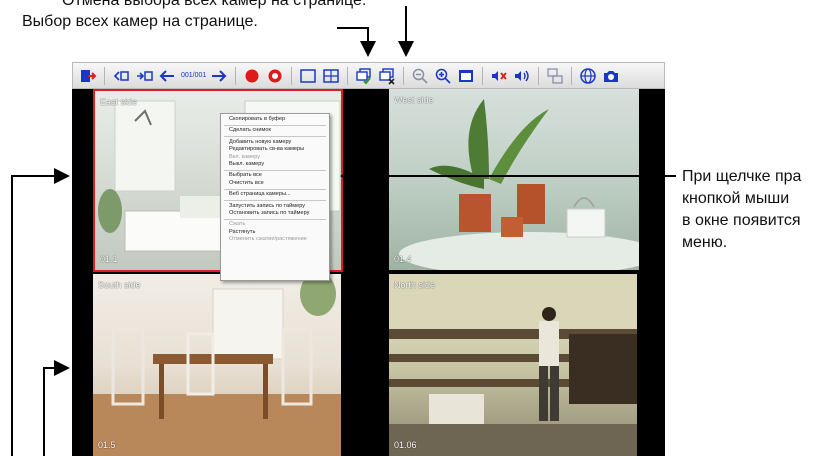 The width and height of the screenshot is (836, 456). What do you see at coordinates (268, 239) in the screenshot?
I see `menu-item-cancel-resize: Отменить сжатие/растяжение` at bounding box center [268, 239].